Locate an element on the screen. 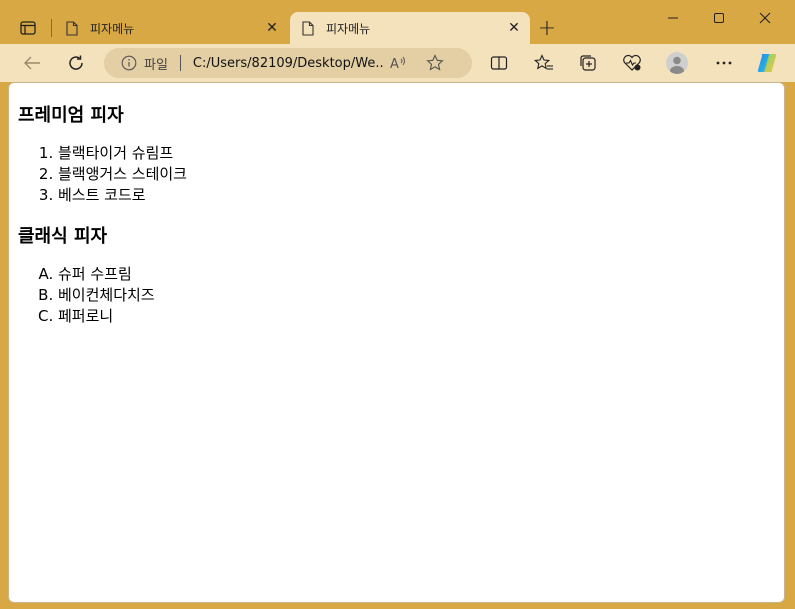 The width and height of the screenshot is (795, 609). maximize-icon is located at coordinates (719, 18).